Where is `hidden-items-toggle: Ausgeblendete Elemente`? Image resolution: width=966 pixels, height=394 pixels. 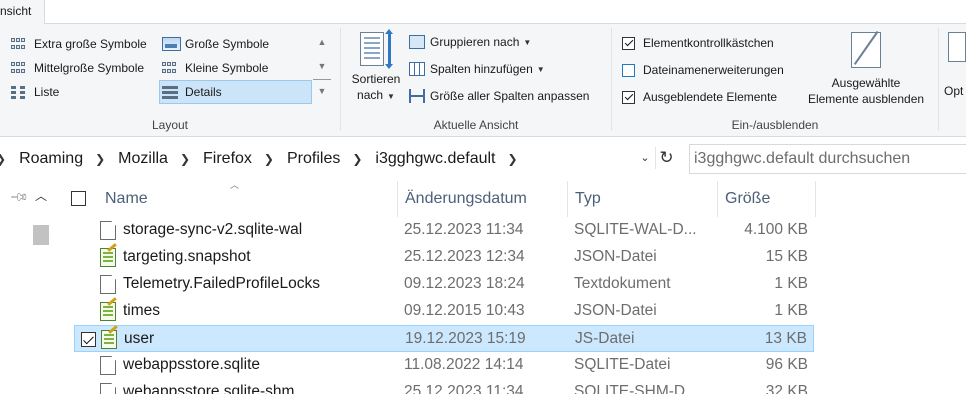 hidden-items-toggle: Ausgeblendete Elemente is located at coordinates (699, 97).